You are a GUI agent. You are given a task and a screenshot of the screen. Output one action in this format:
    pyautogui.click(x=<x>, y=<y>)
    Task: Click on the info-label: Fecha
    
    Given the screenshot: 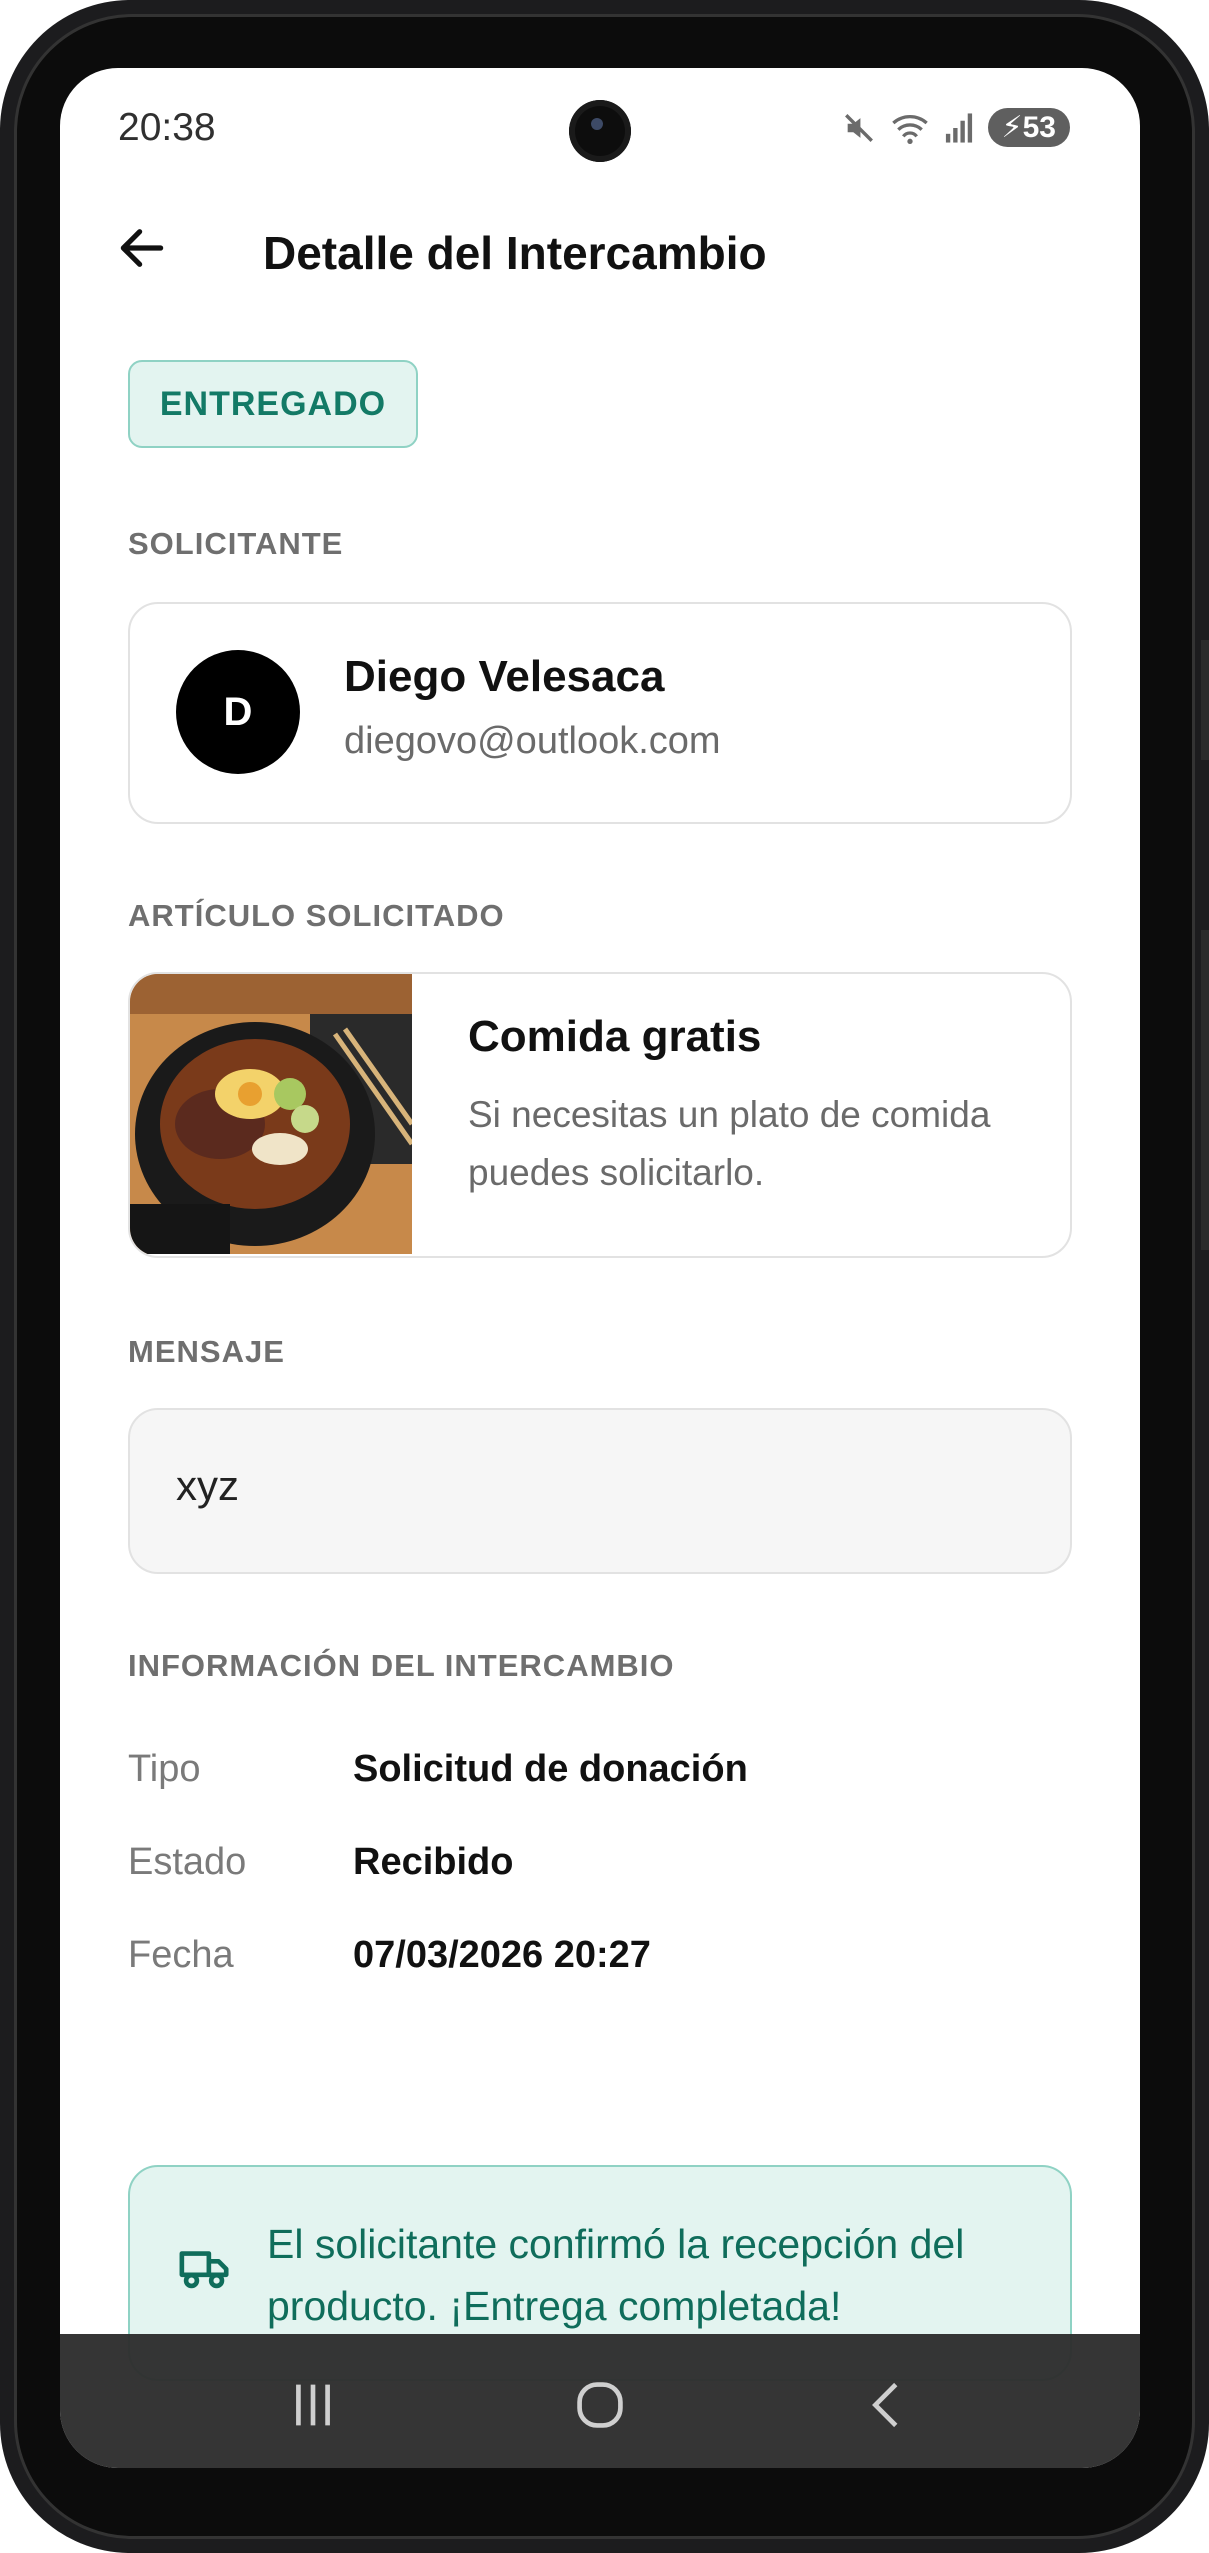 What is the action you would take?
    pyautogui.click(x=181, y=1955)
    